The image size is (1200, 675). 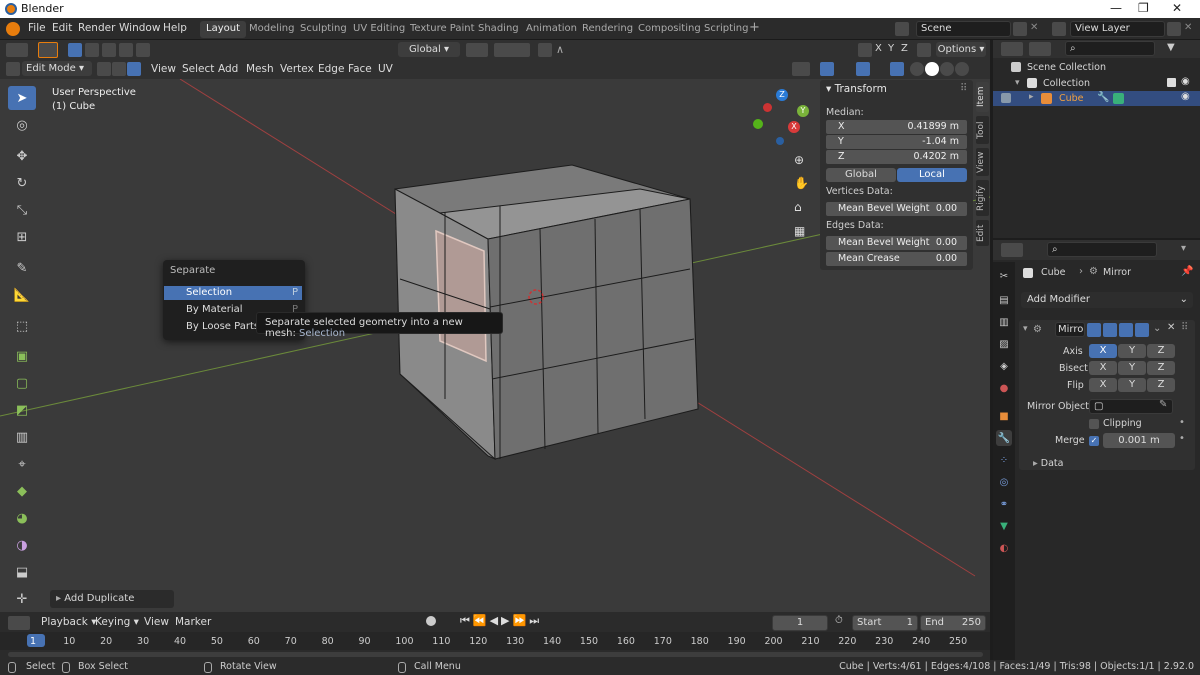 I want to click on modifier-drag-icon: ⠿, so click(x=1184, y=327).